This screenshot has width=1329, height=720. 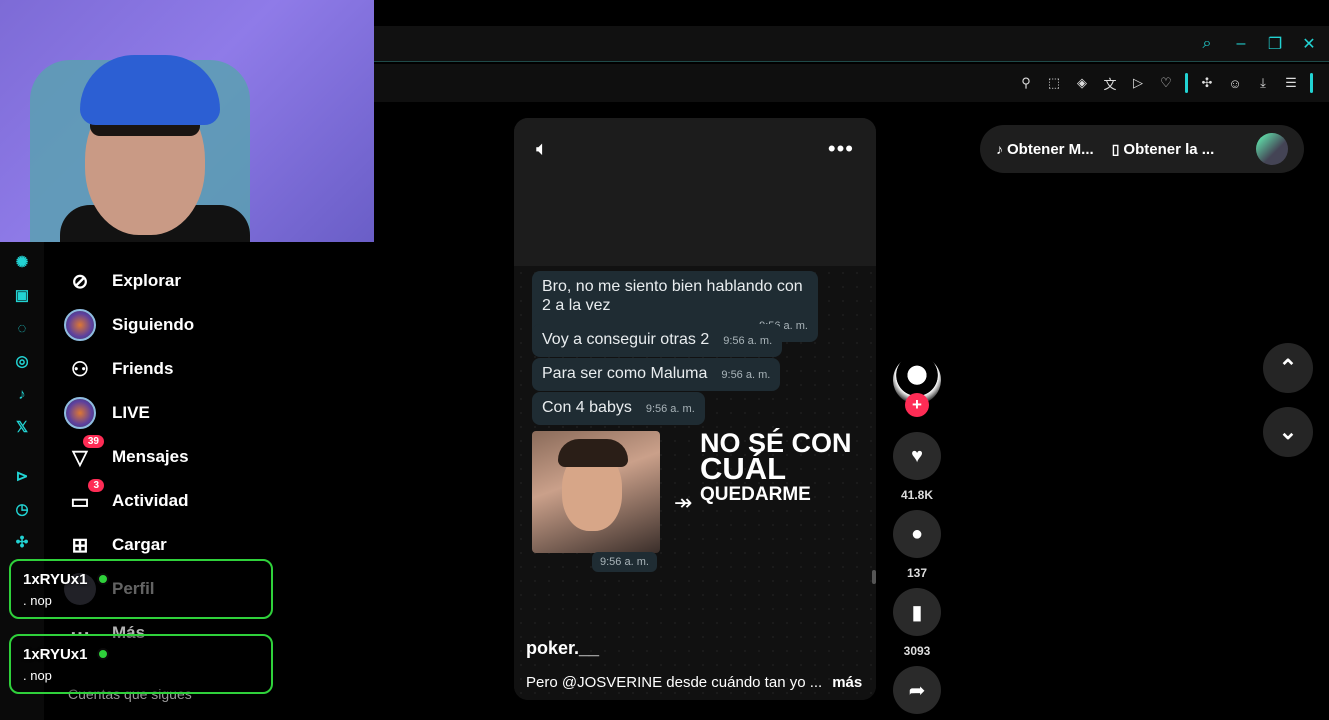 What do you see at coordinates (22, 262) in the screenshot?
I see `chatgpt-icon: ✺` at bounding box center [22, 262].